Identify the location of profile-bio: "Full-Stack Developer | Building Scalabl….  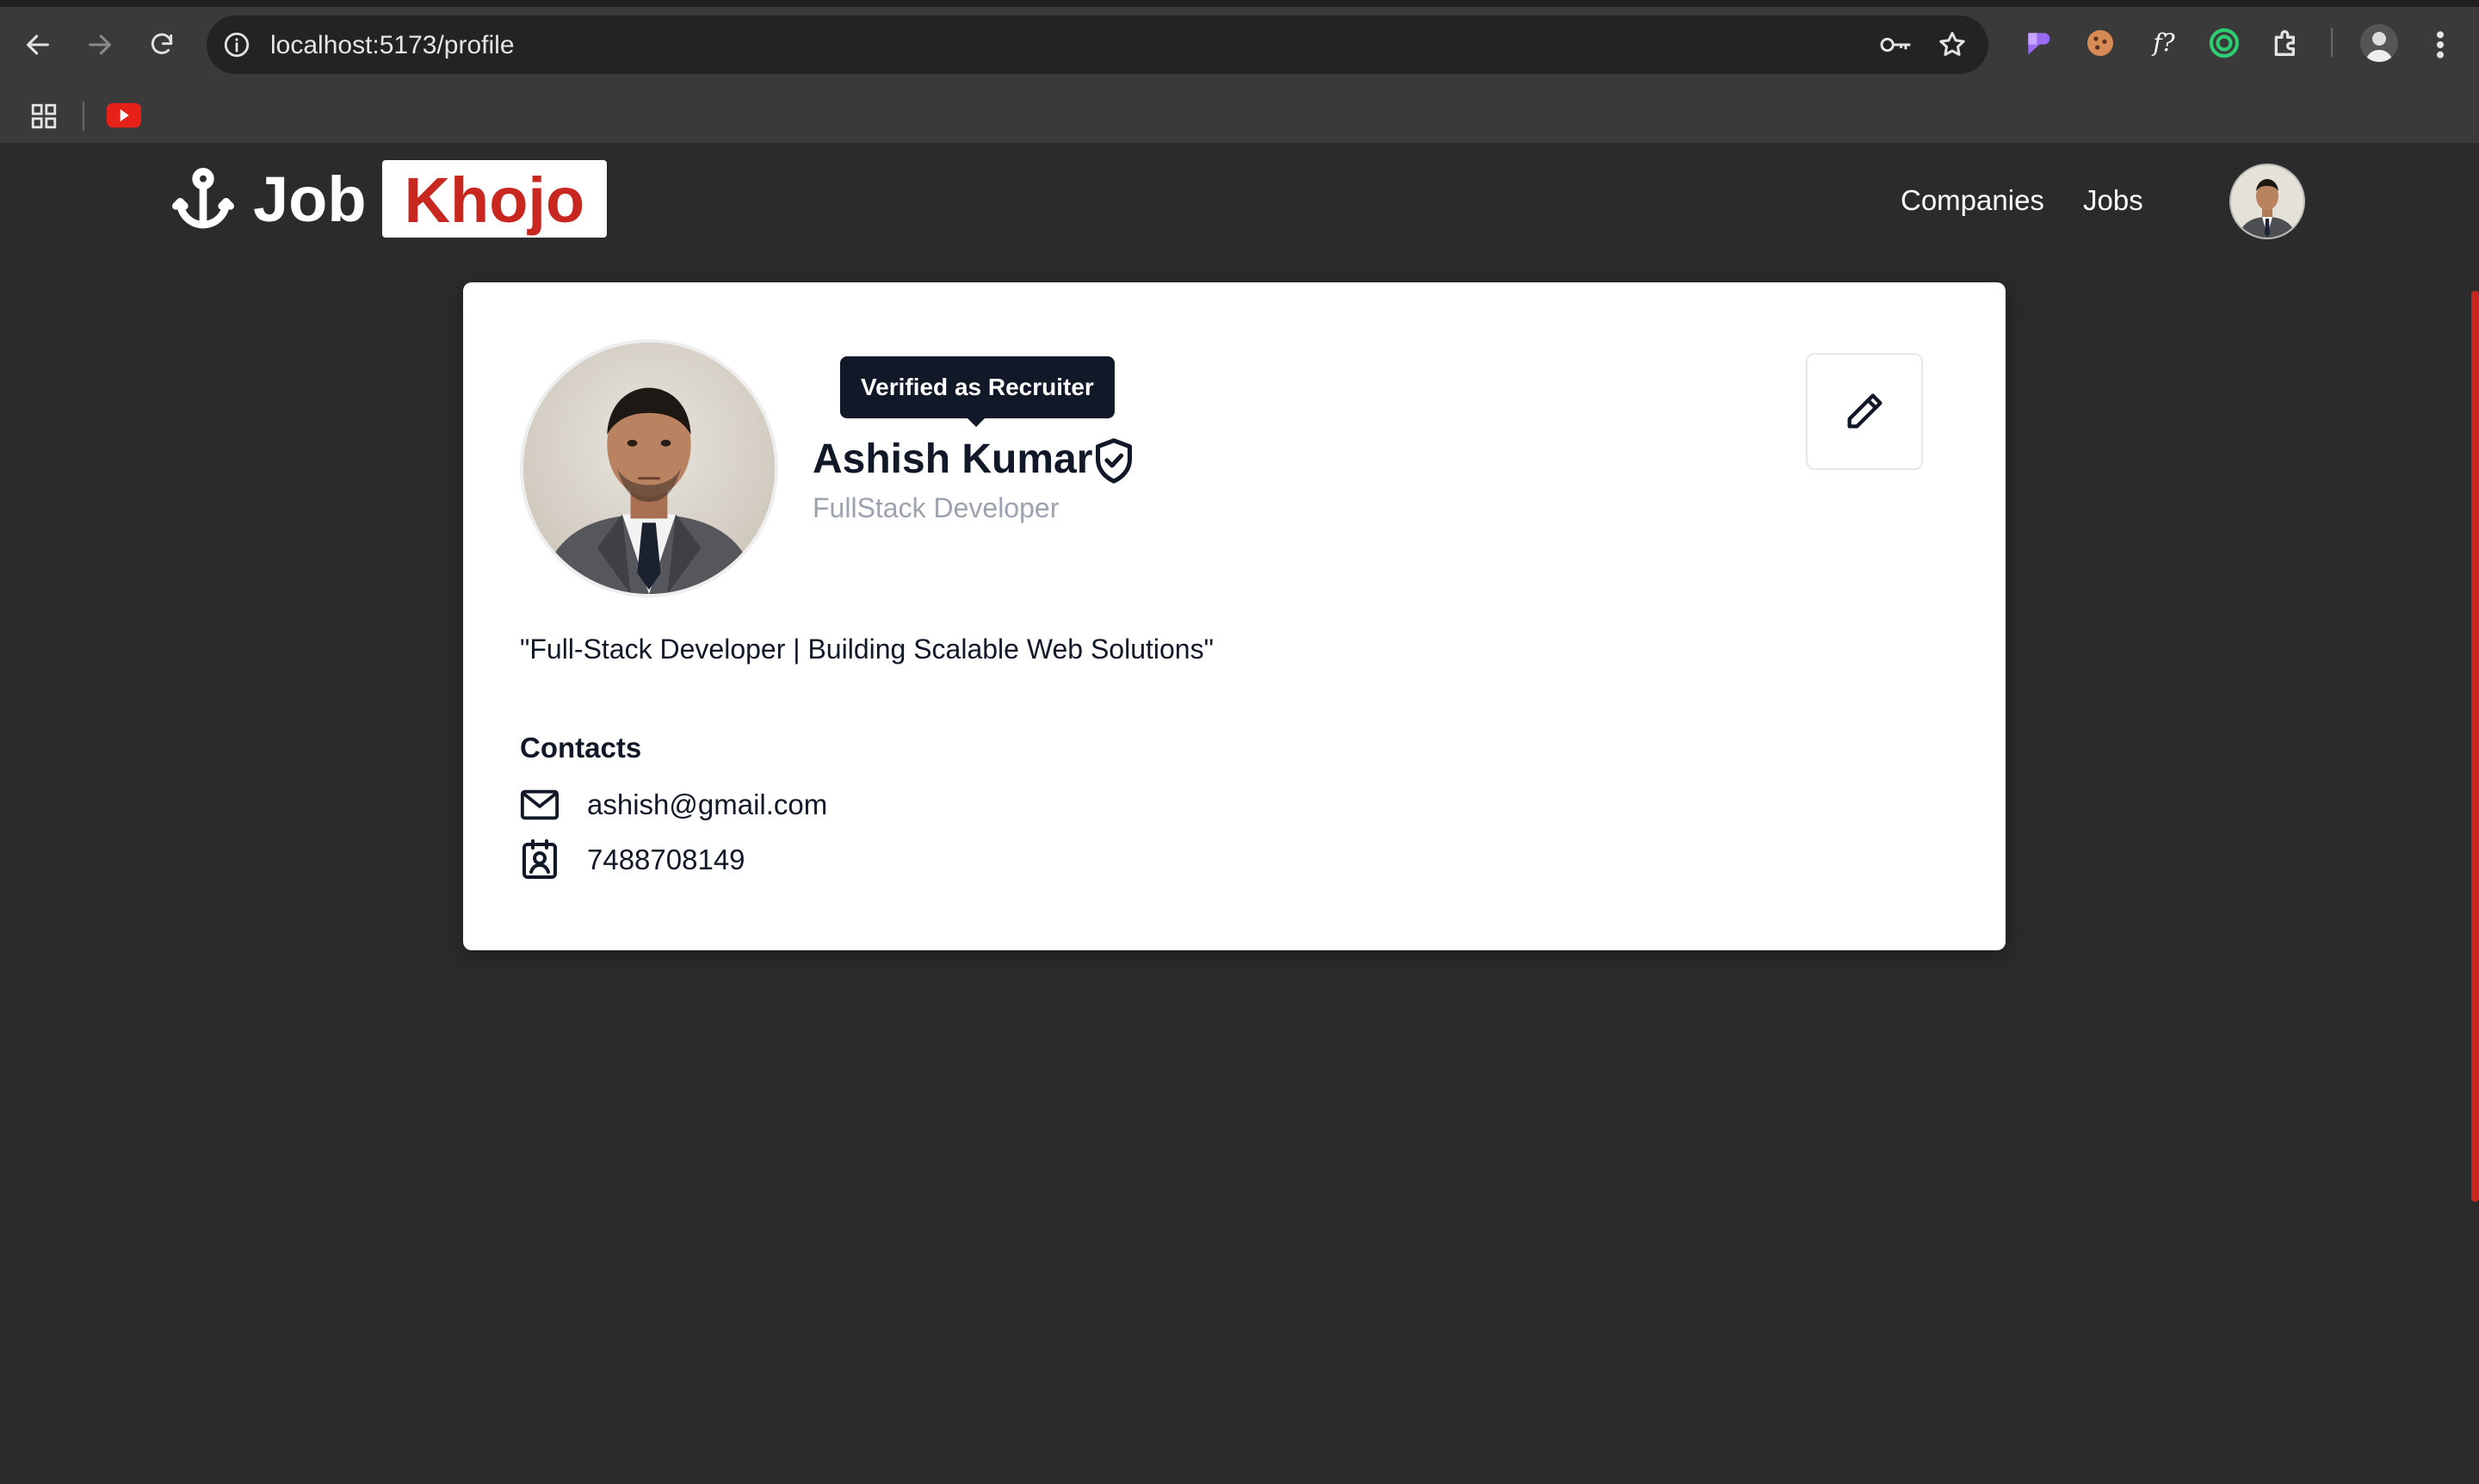
(867, 649).